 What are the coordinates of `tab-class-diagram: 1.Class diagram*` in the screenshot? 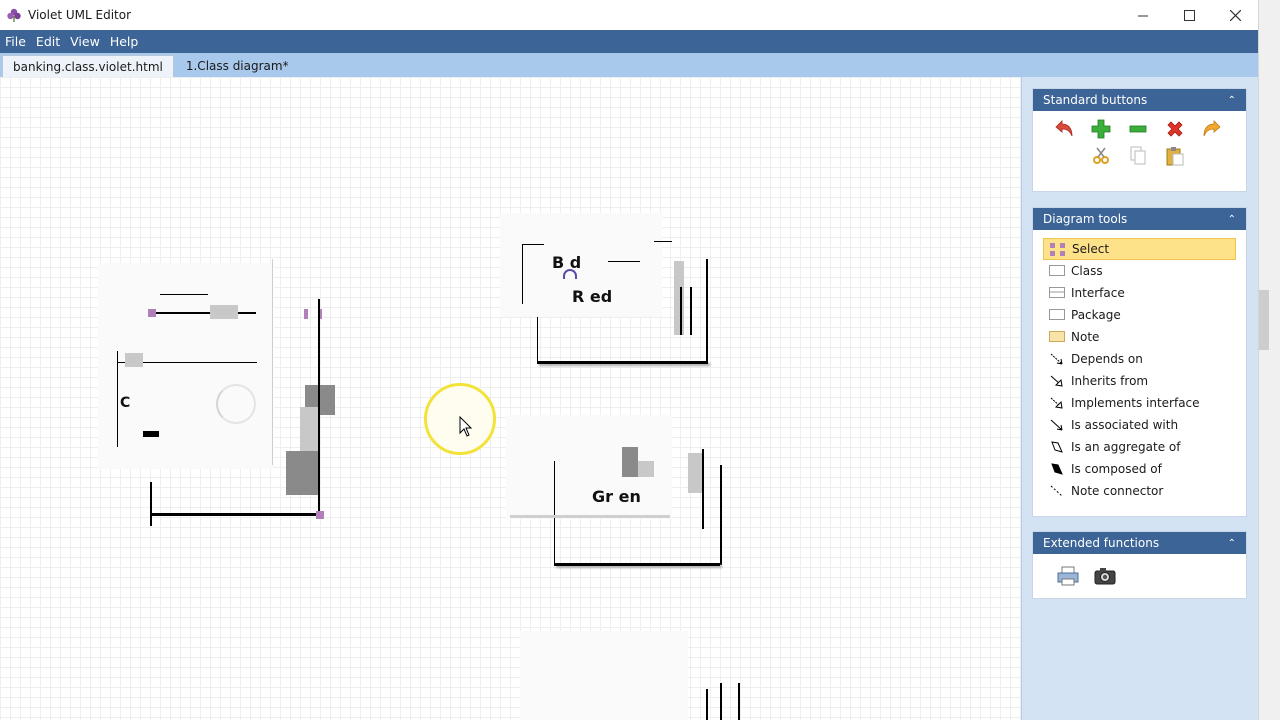 It's located at (237, 66).